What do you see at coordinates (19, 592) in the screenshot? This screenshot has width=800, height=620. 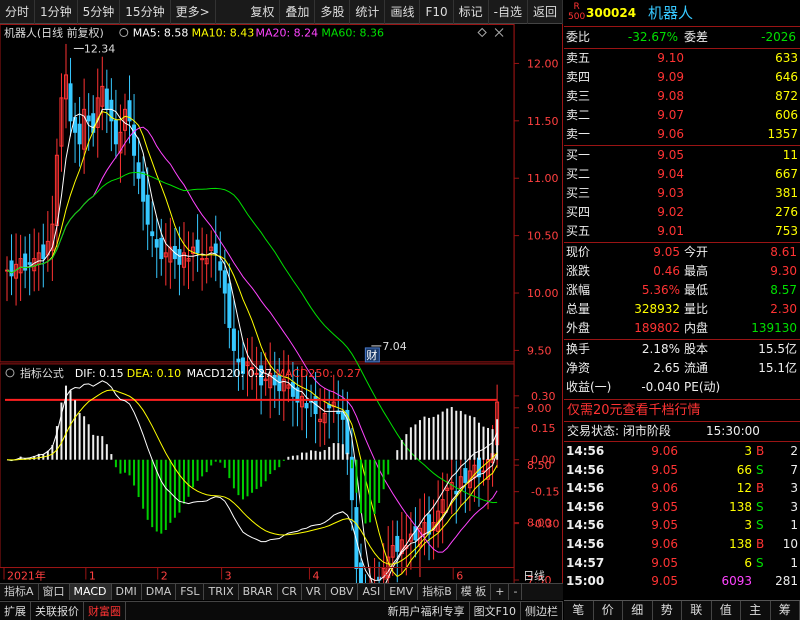 I see `indicator-tab-0: 指标A` at bounding box center [19, 592].